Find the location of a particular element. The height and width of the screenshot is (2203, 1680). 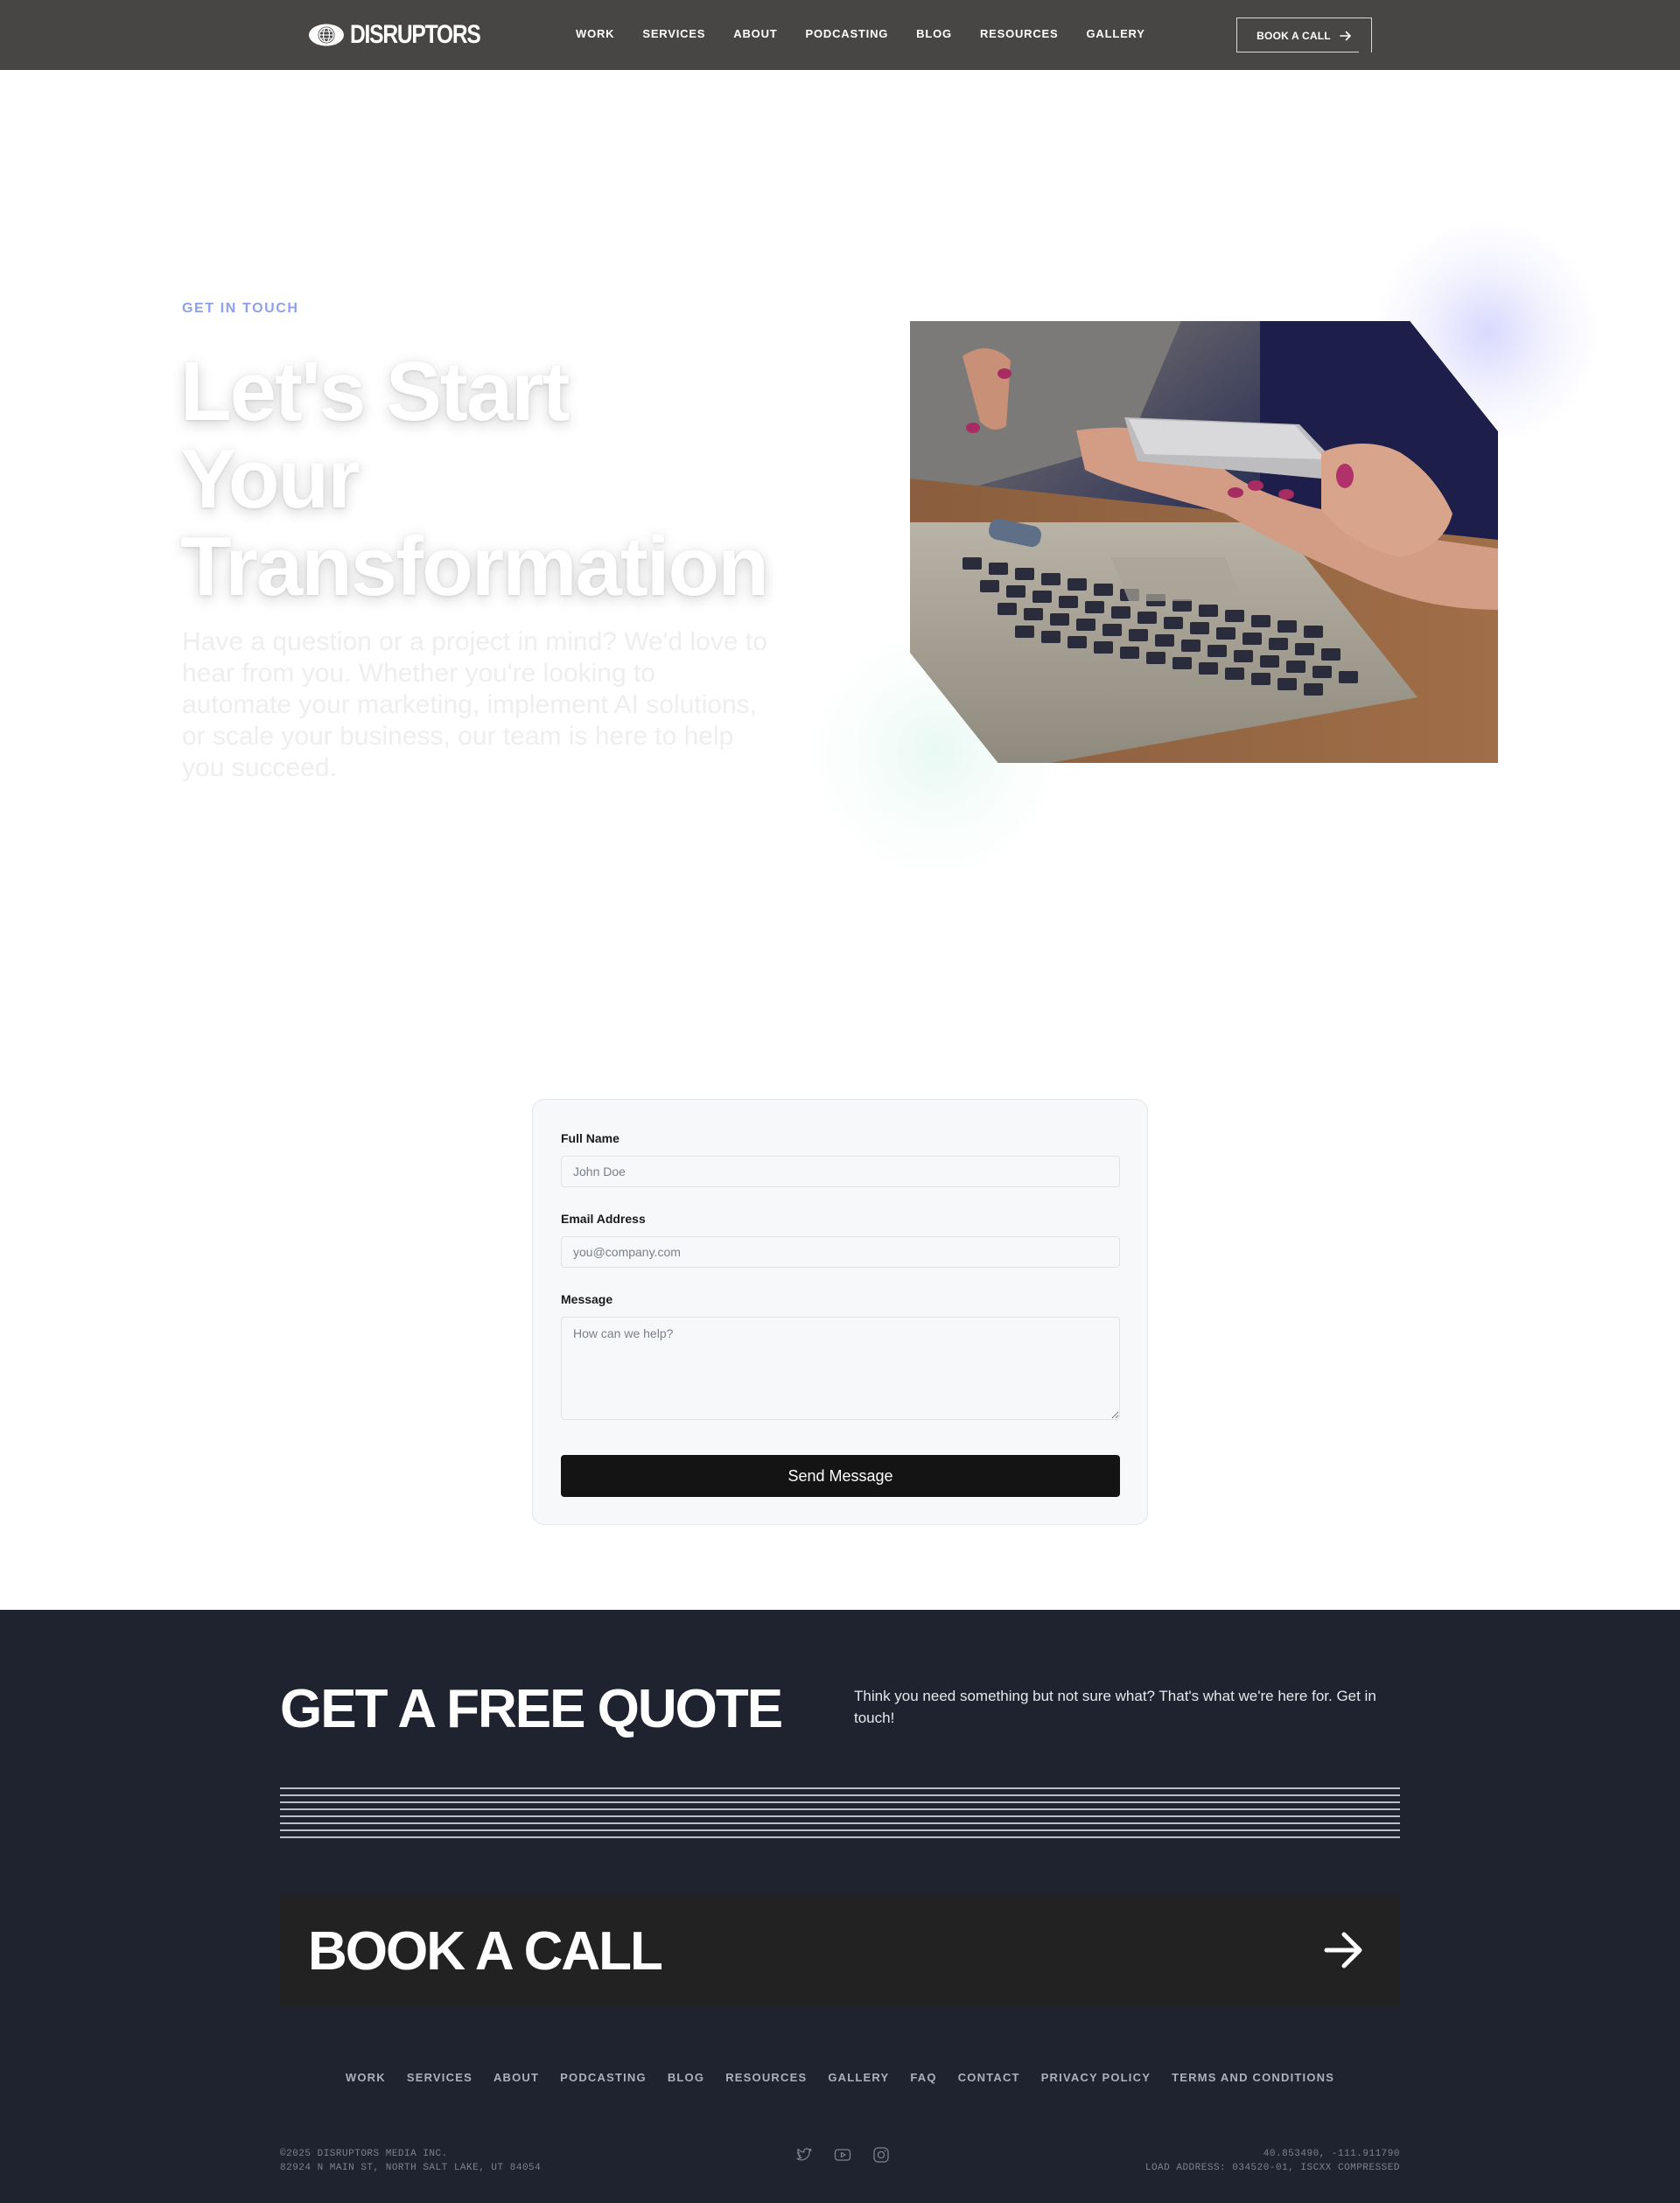

email-label: Email Address is located at coordinates (603, 1219).